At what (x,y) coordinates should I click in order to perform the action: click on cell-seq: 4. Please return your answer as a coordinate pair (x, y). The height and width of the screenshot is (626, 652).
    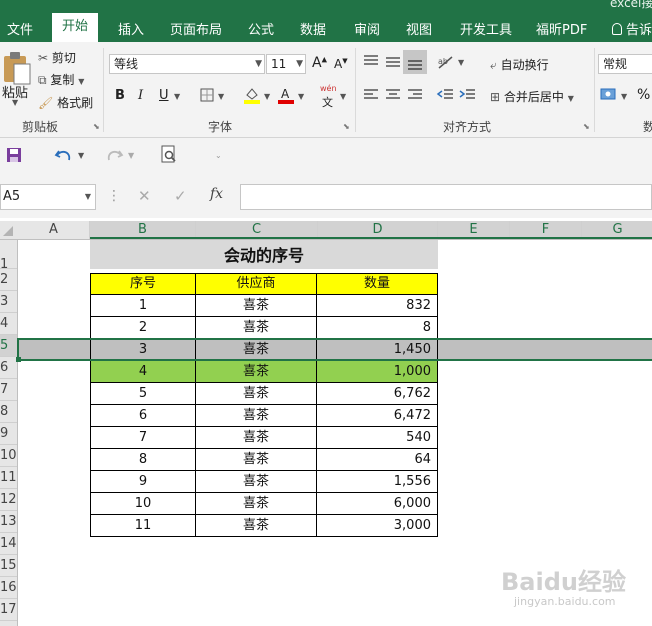
    Looking at the image, I should click on (143, 371).